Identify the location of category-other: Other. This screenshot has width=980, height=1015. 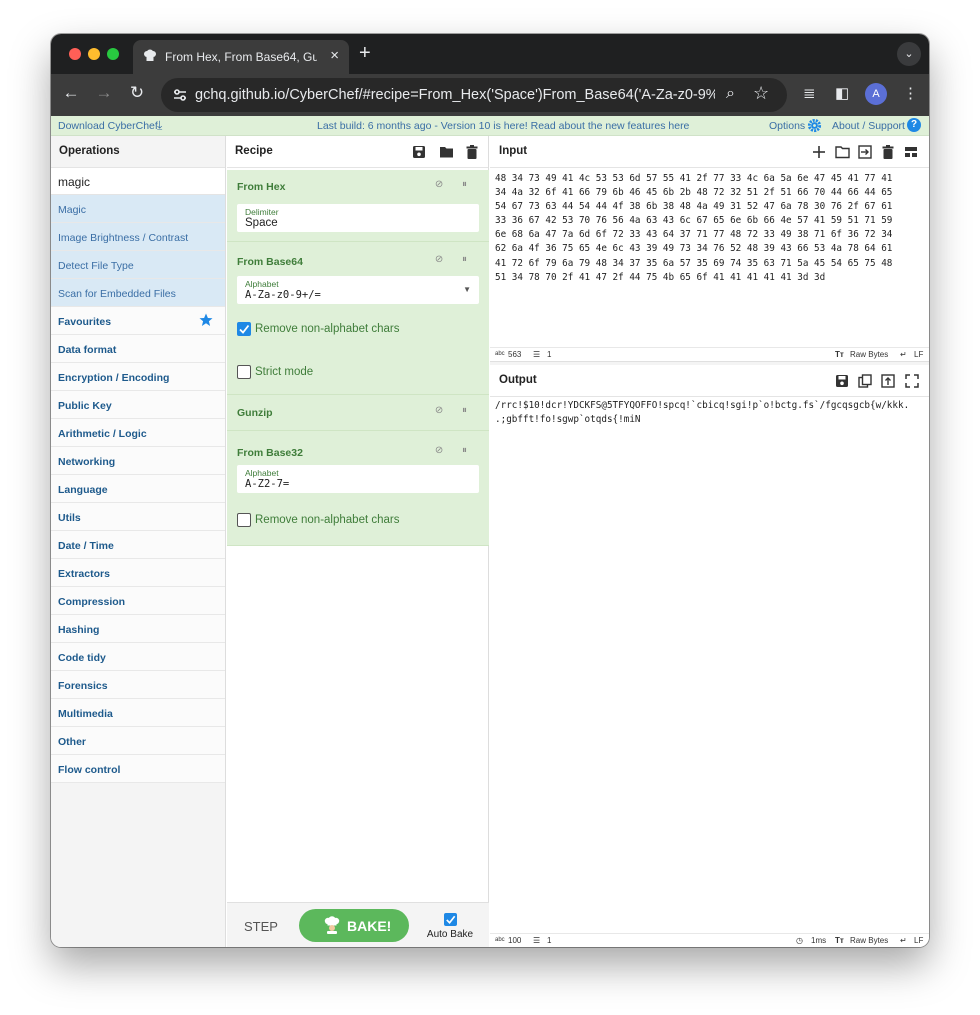
(138, 741).